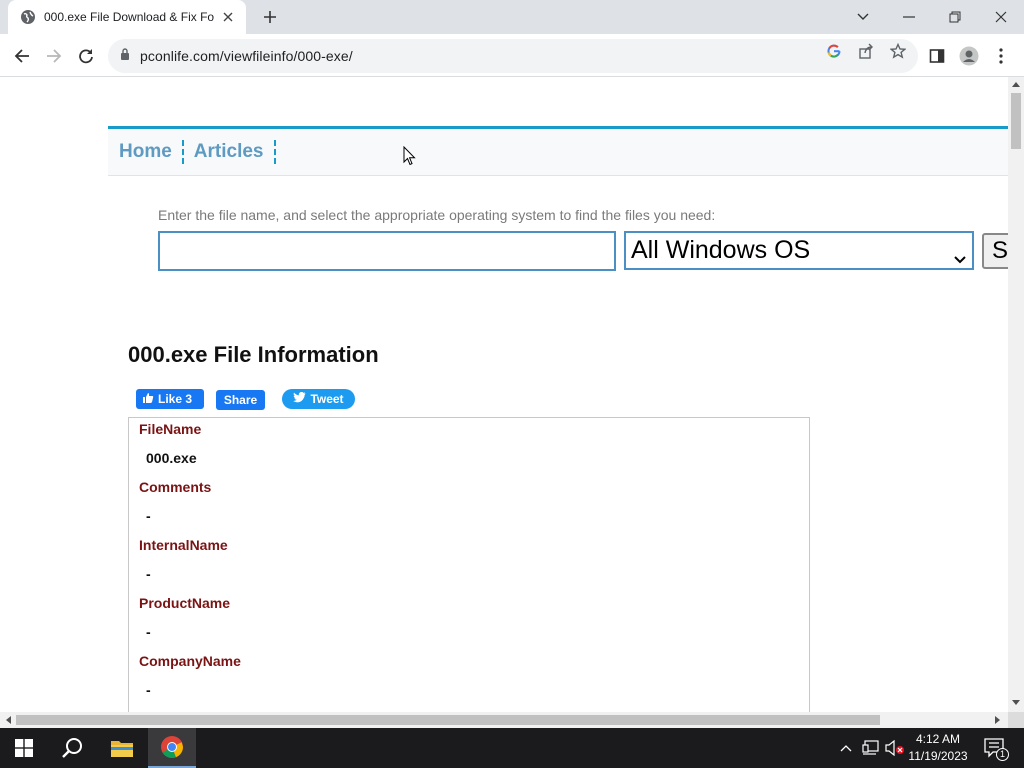 This screenshot has width=1024, height=768. Describe the element at coordinates (1016, 703) in the screenshot. I see `scroll-down-arrow-icon` at that location.